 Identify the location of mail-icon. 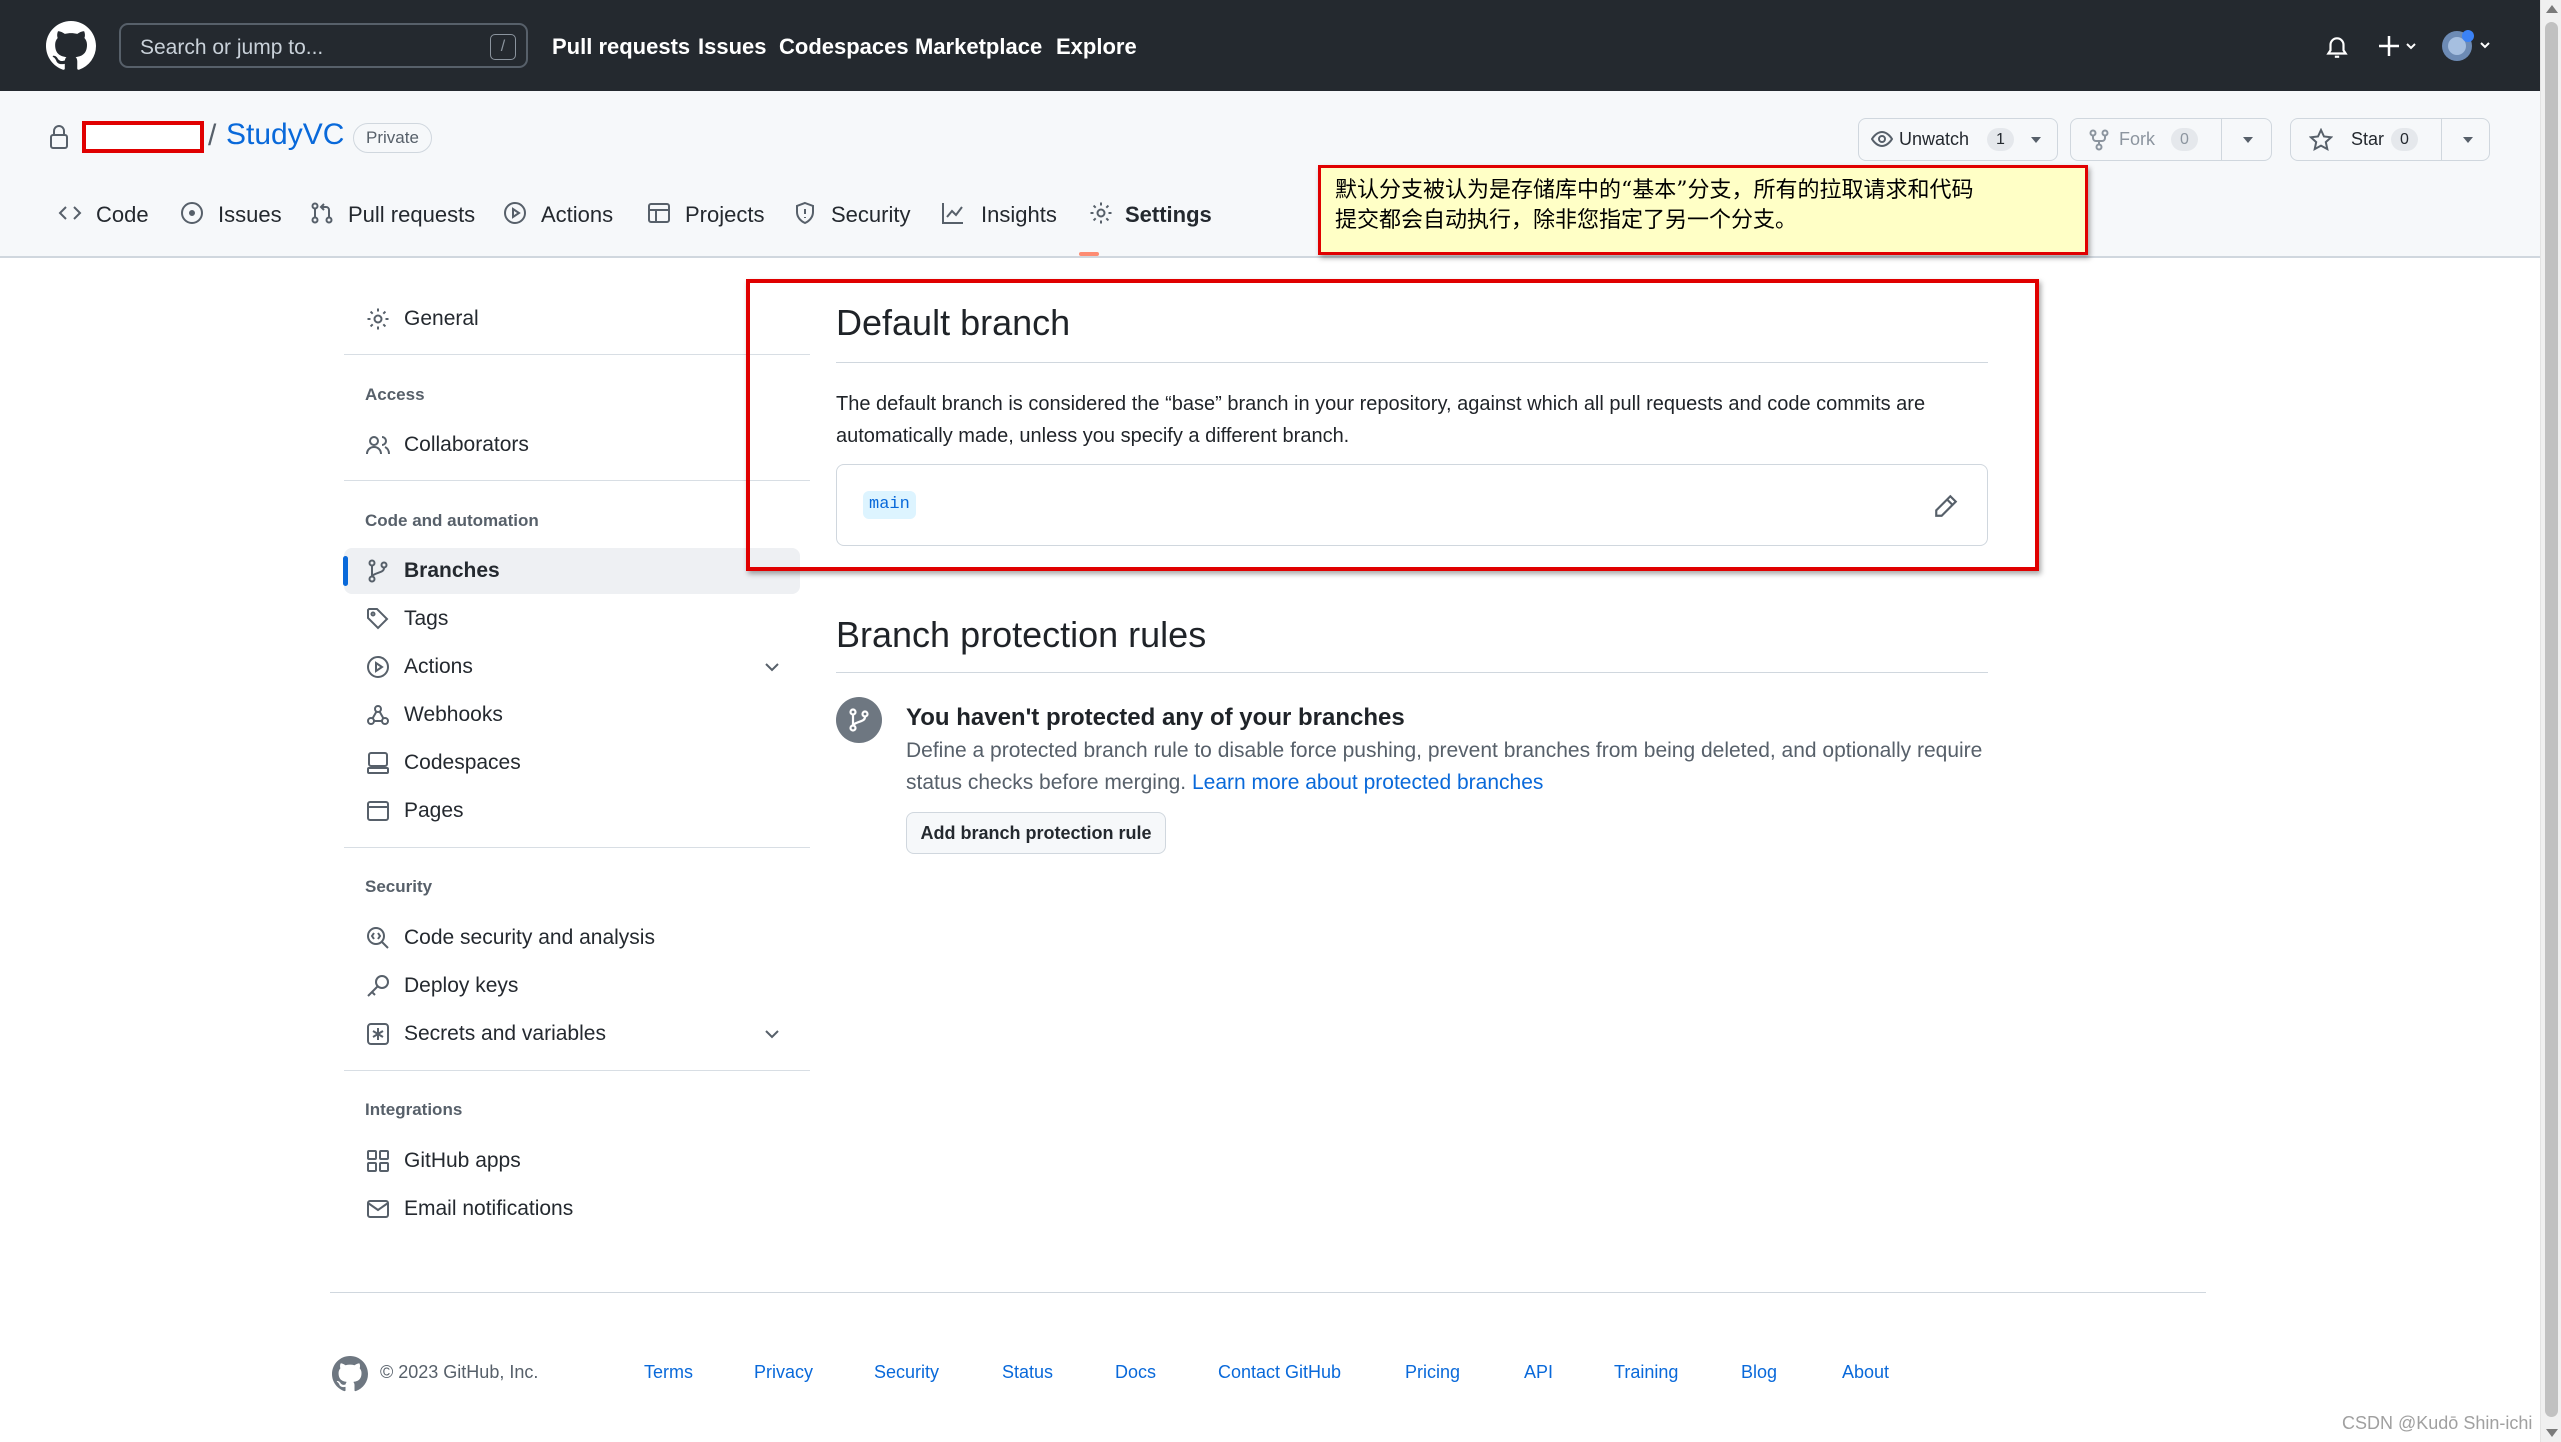
(378, 1209).